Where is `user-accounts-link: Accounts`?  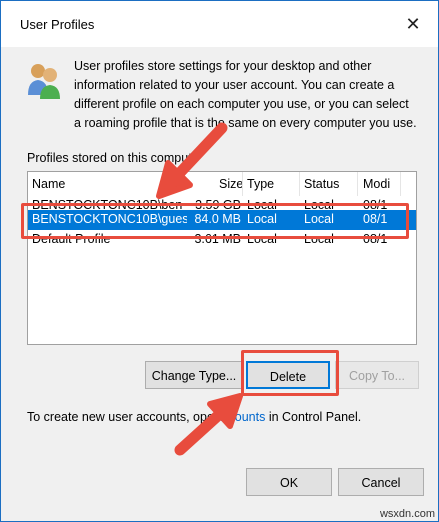 user-accounts-link: Accounts is located at coordinates (239, 417).